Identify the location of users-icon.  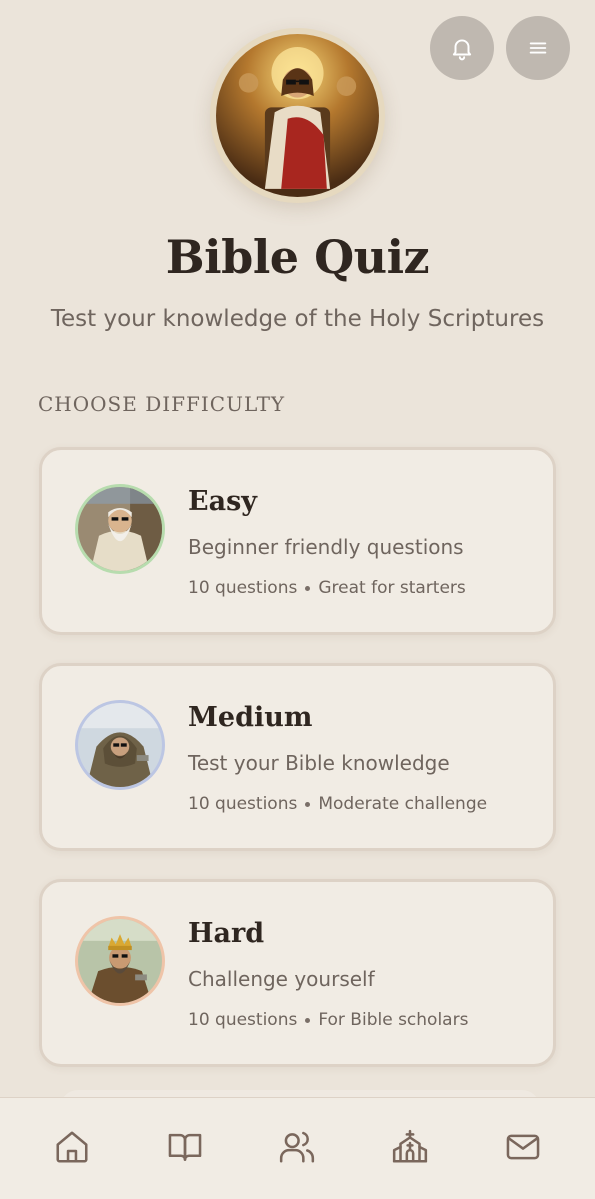
(297, 1147).